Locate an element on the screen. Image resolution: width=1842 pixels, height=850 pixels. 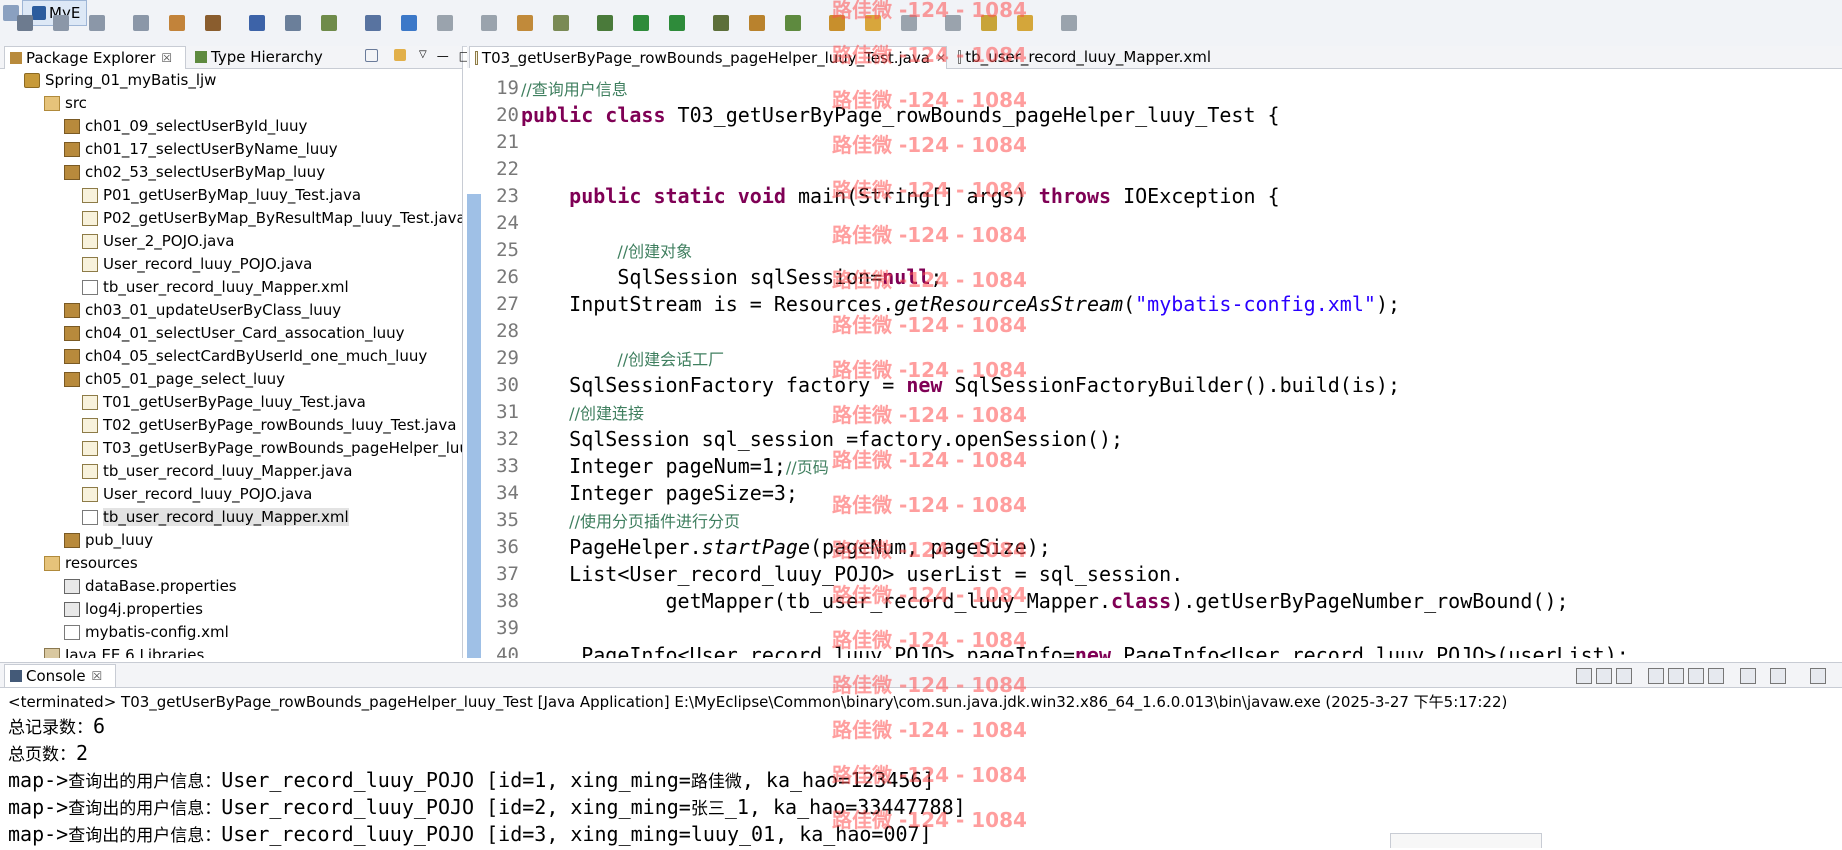
forward-icon is located at coordinates (489, 23).